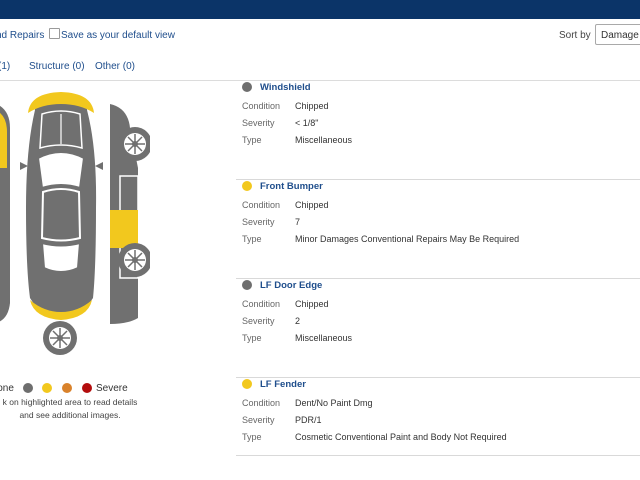  I want to click on legend-severe-label: Severe, so click(112, 388).